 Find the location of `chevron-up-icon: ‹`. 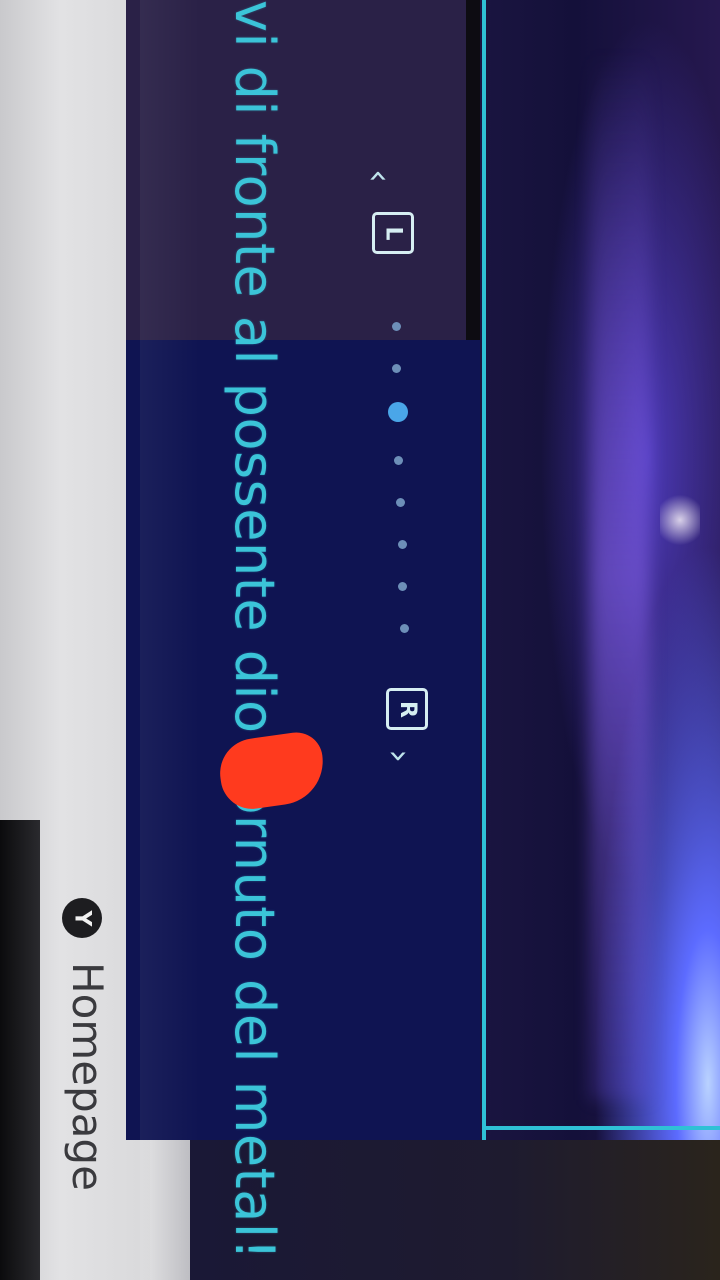

chevron-up-icon: ‹ is located at coordinates (379, 176).